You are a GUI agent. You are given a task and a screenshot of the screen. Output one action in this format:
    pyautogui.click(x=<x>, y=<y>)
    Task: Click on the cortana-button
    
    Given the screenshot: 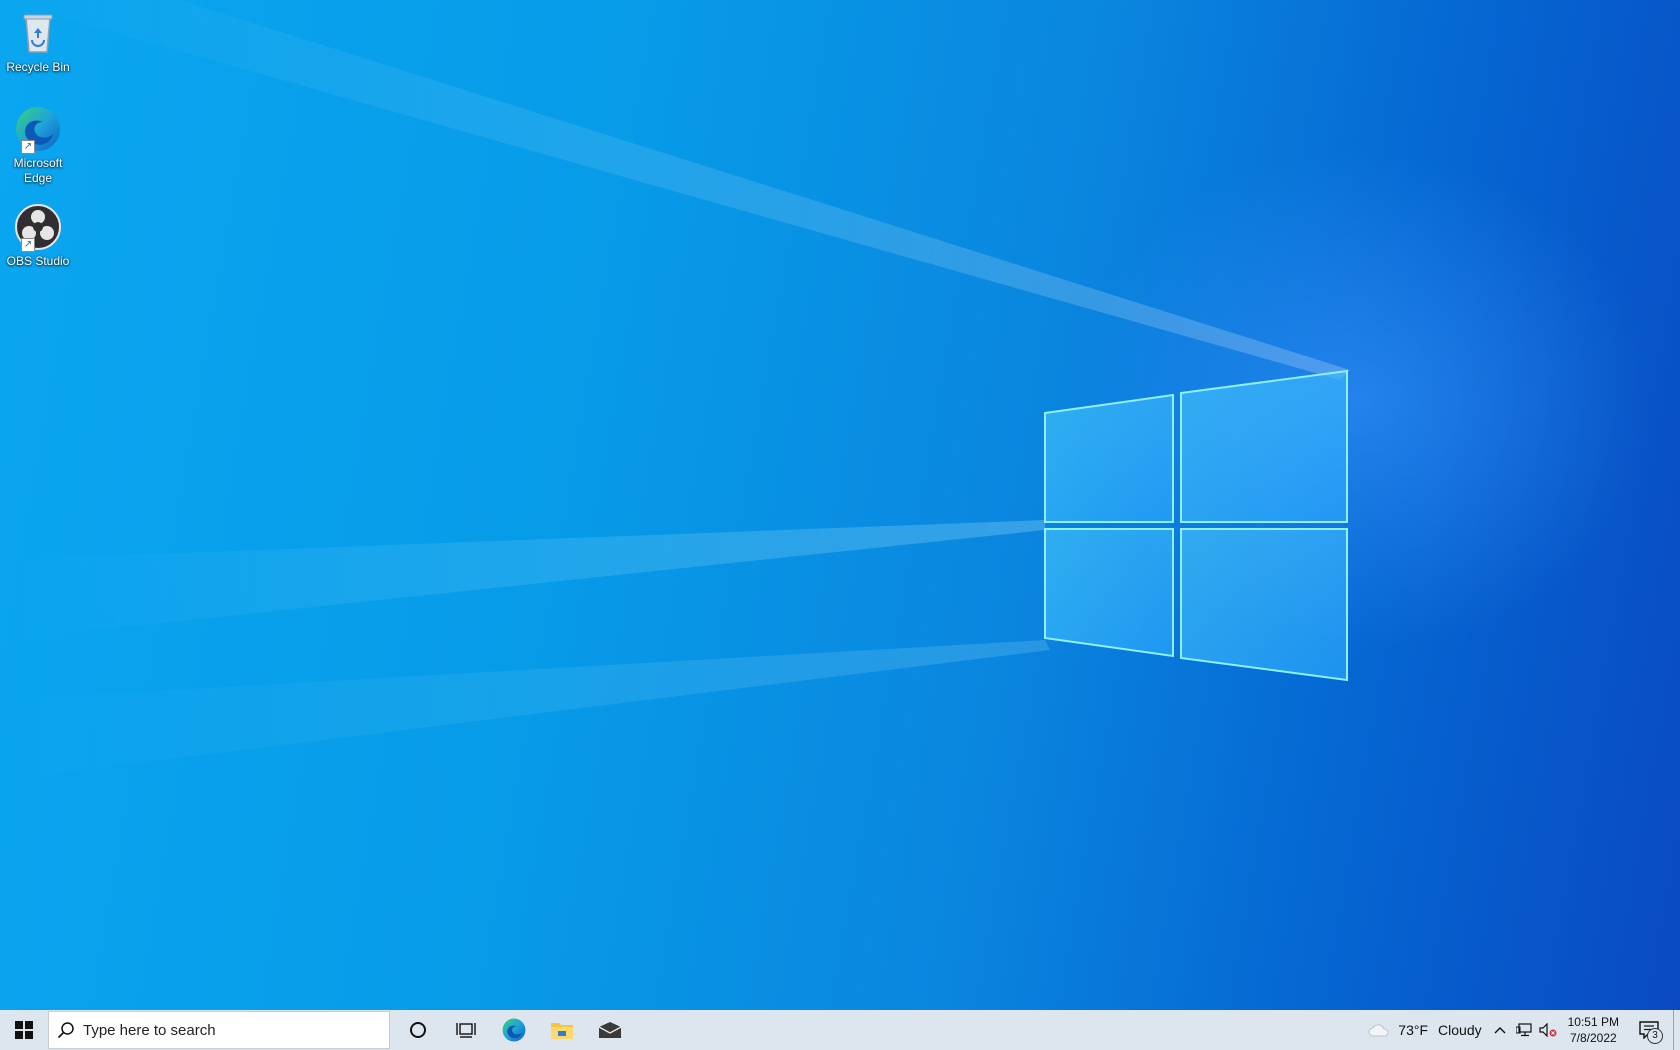 What is the action you would take?
    pyautogui.click(x=418, y=1030)
    